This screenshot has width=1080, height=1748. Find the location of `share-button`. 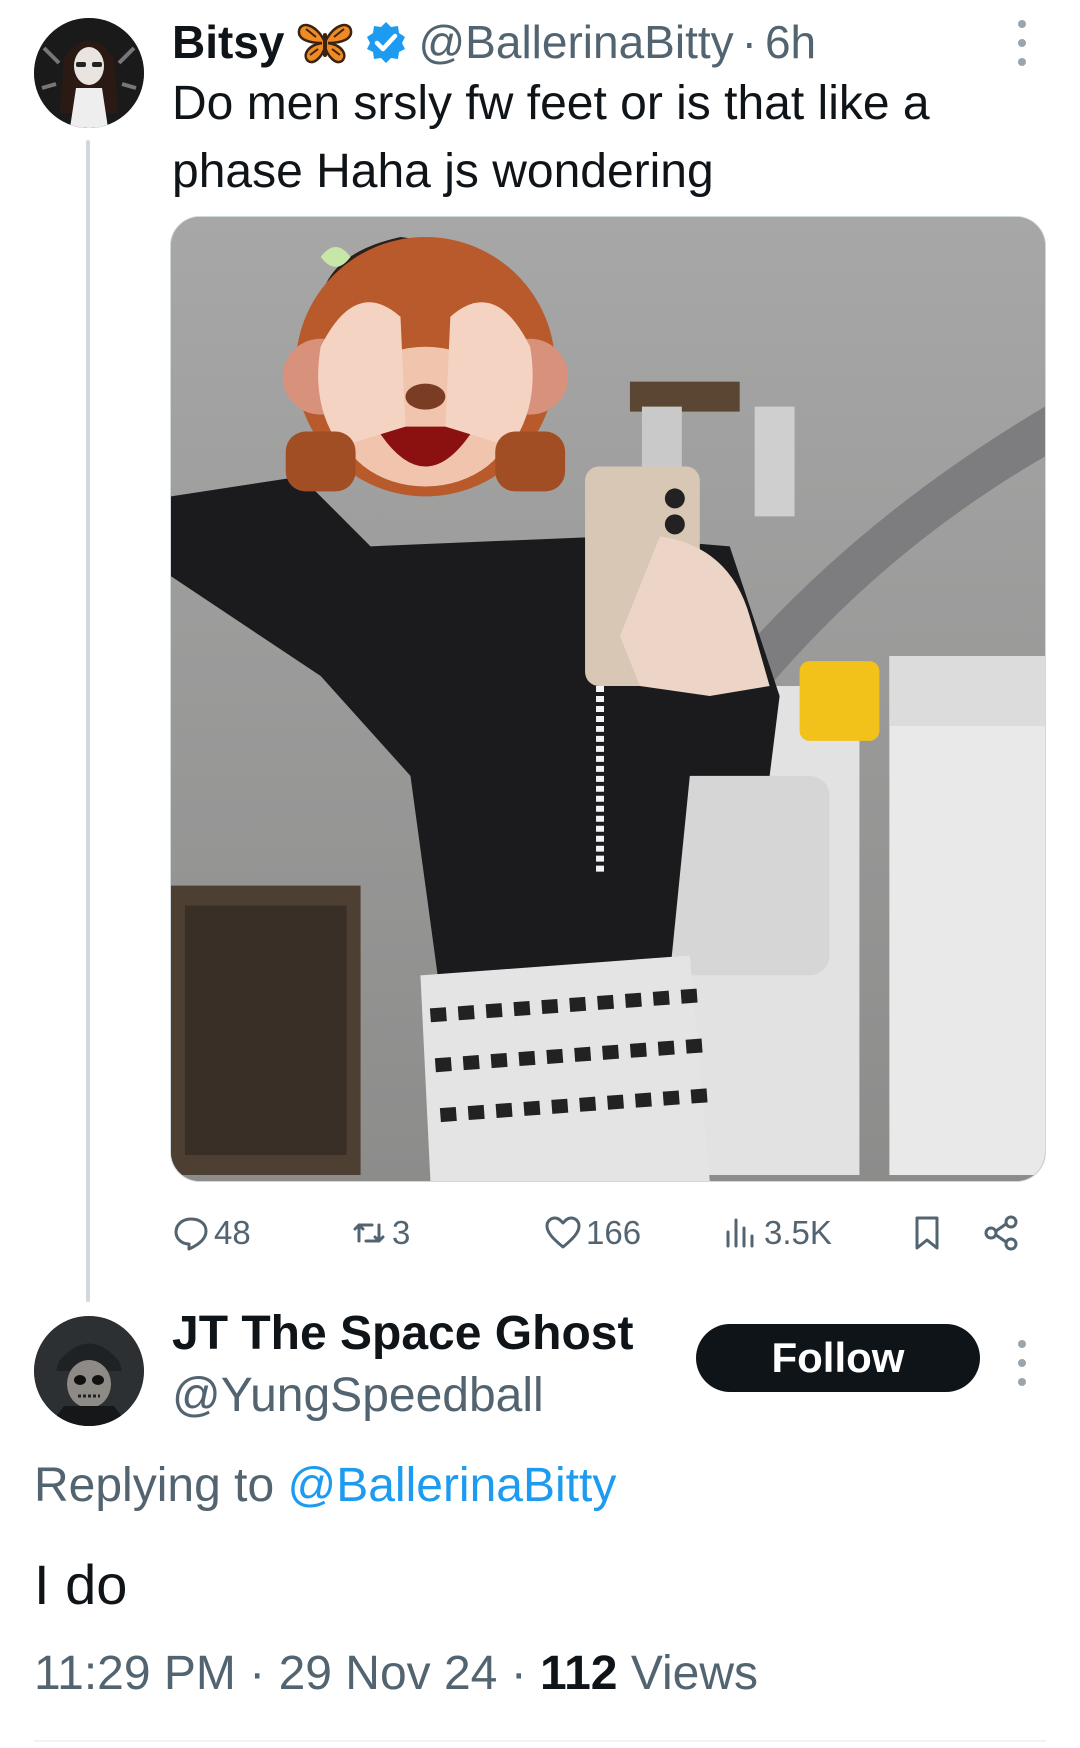

share-button is located at coordinates (1003, 1233).